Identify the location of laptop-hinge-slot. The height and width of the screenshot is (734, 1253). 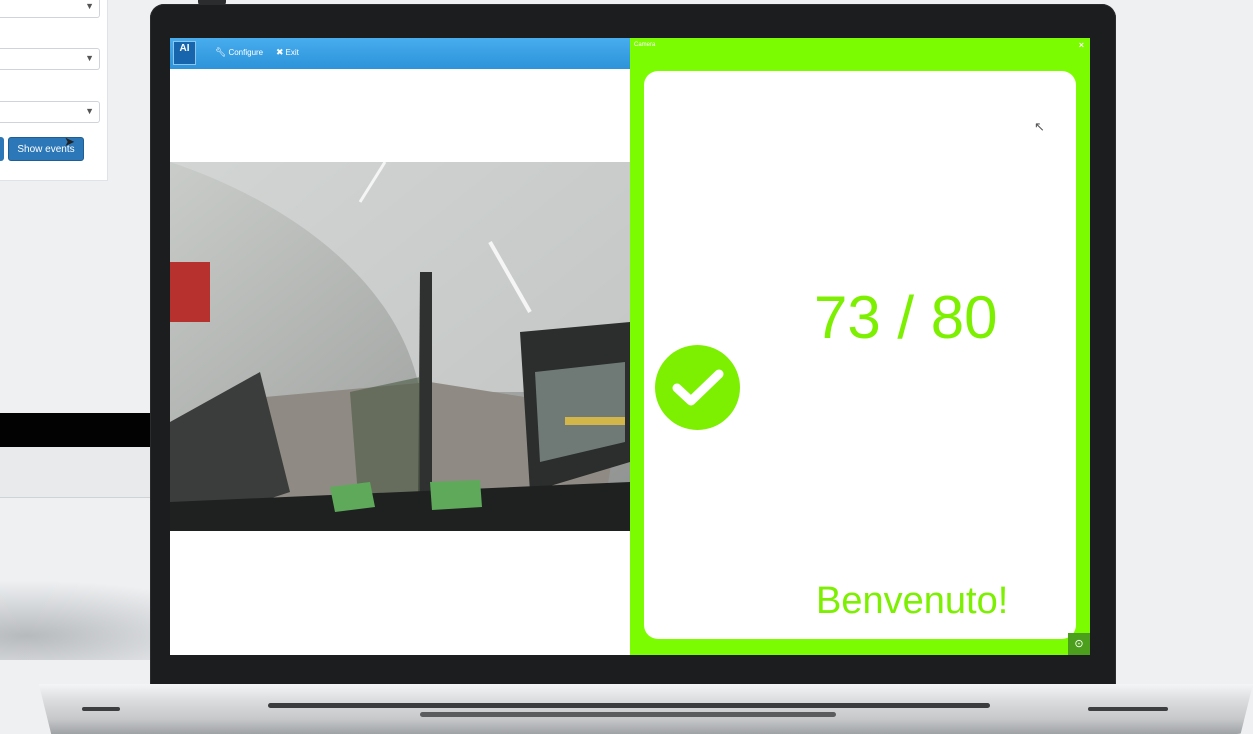
(629, 705).